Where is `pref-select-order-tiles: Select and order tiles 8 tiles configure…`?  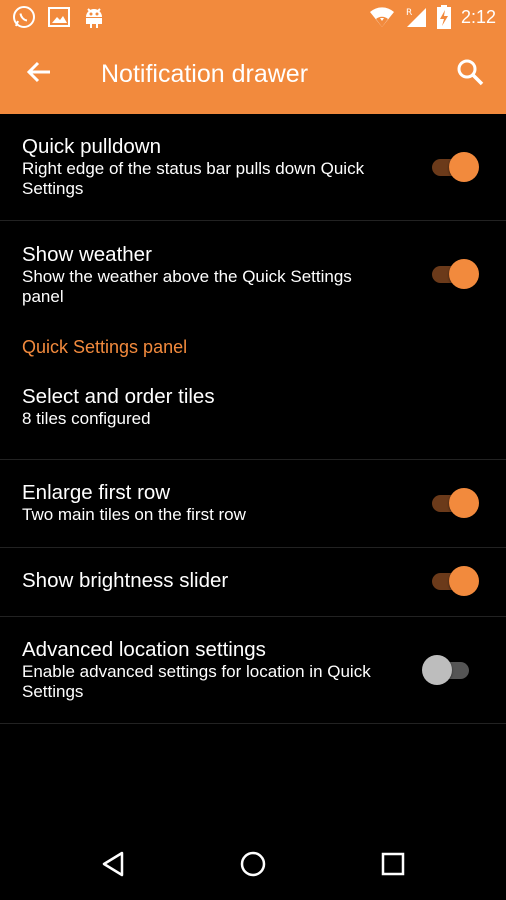 pref-select-order-tiles: Select and order tiles 8 tiles configure… is located at coordinates (253, 417).